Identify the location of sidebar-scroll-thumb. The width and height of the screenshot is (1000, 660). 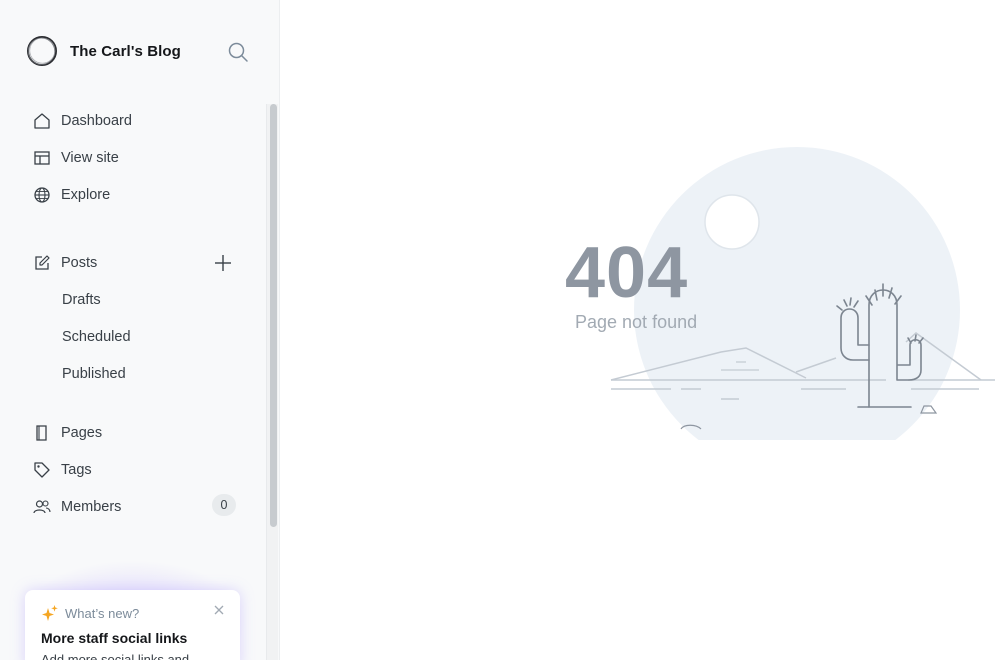
(273, 315).